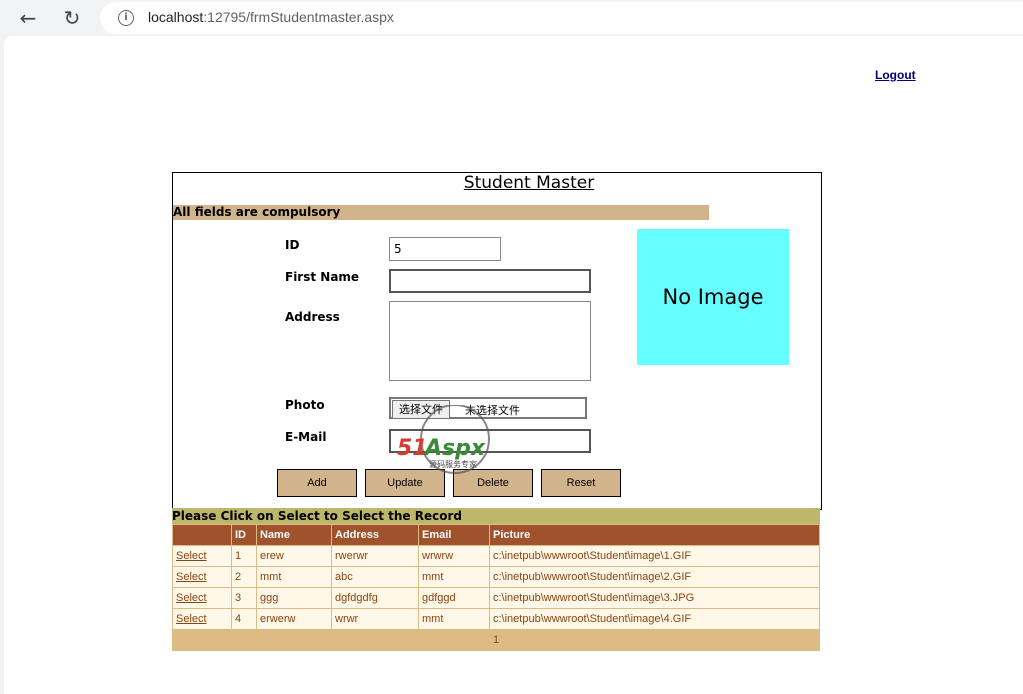  Describe the element at coordinates (441, 212) in the screenshot. I see `compulsory-notice: All fields are compulsory` at that location.